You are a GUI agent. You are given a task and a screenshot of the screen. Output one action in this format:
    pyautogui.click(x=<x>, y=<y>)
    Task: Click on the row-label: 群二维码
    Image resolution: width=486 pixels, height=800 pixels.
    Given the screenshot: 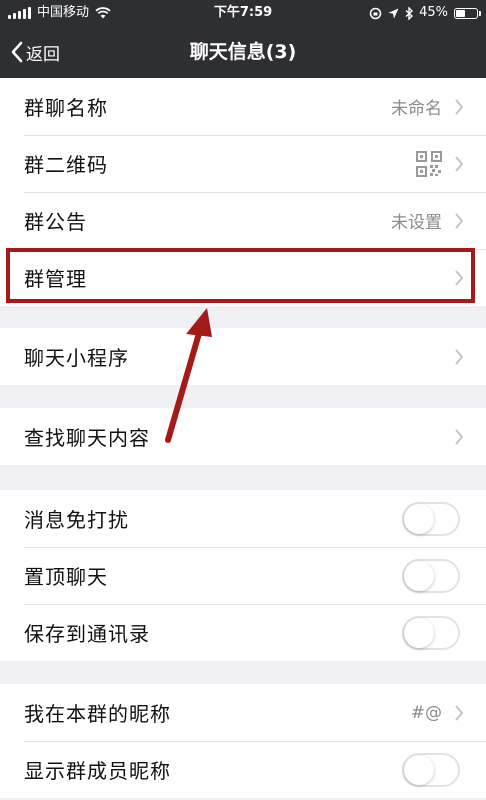 What is the action you would take?
    pyautogui.click(x=66, y=165)
    